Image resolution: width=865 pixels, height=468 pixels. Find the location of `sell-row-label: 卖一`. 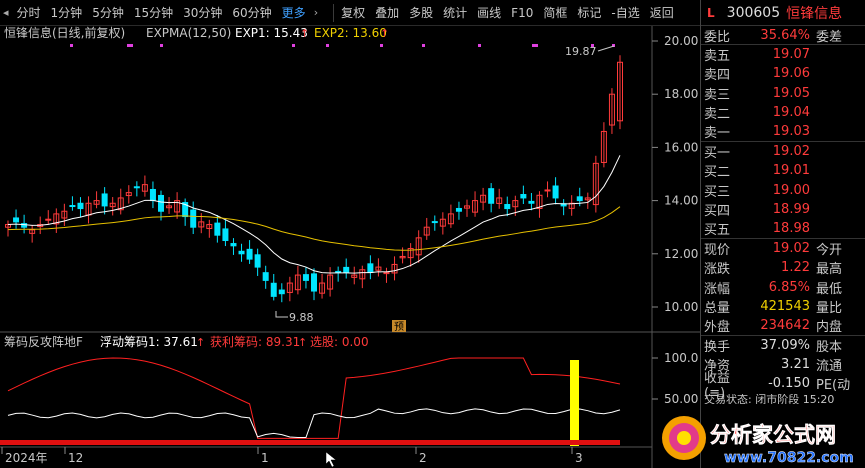

sell-row-label: 卖一 is located at coordinates (717, 134).